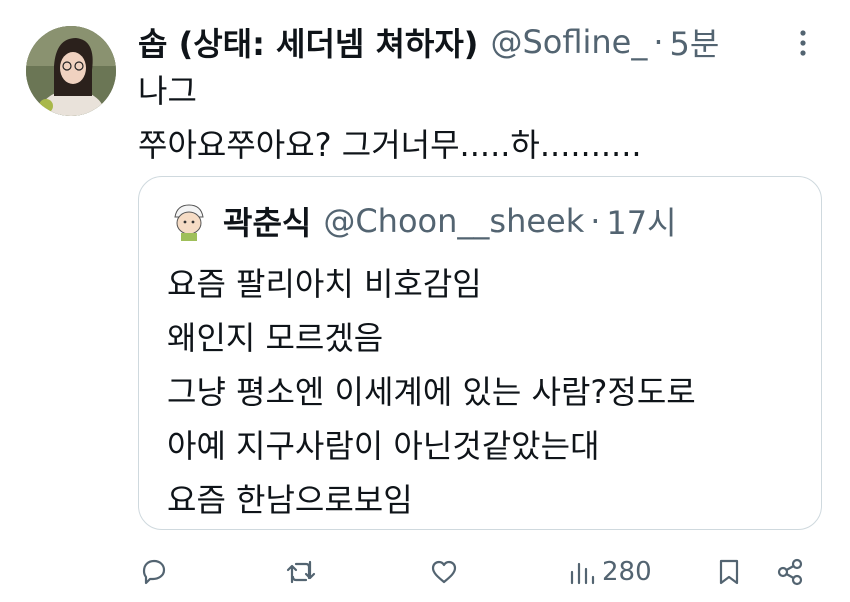  I want to click on tweet-timestamp: 5분, so click(695, 42).